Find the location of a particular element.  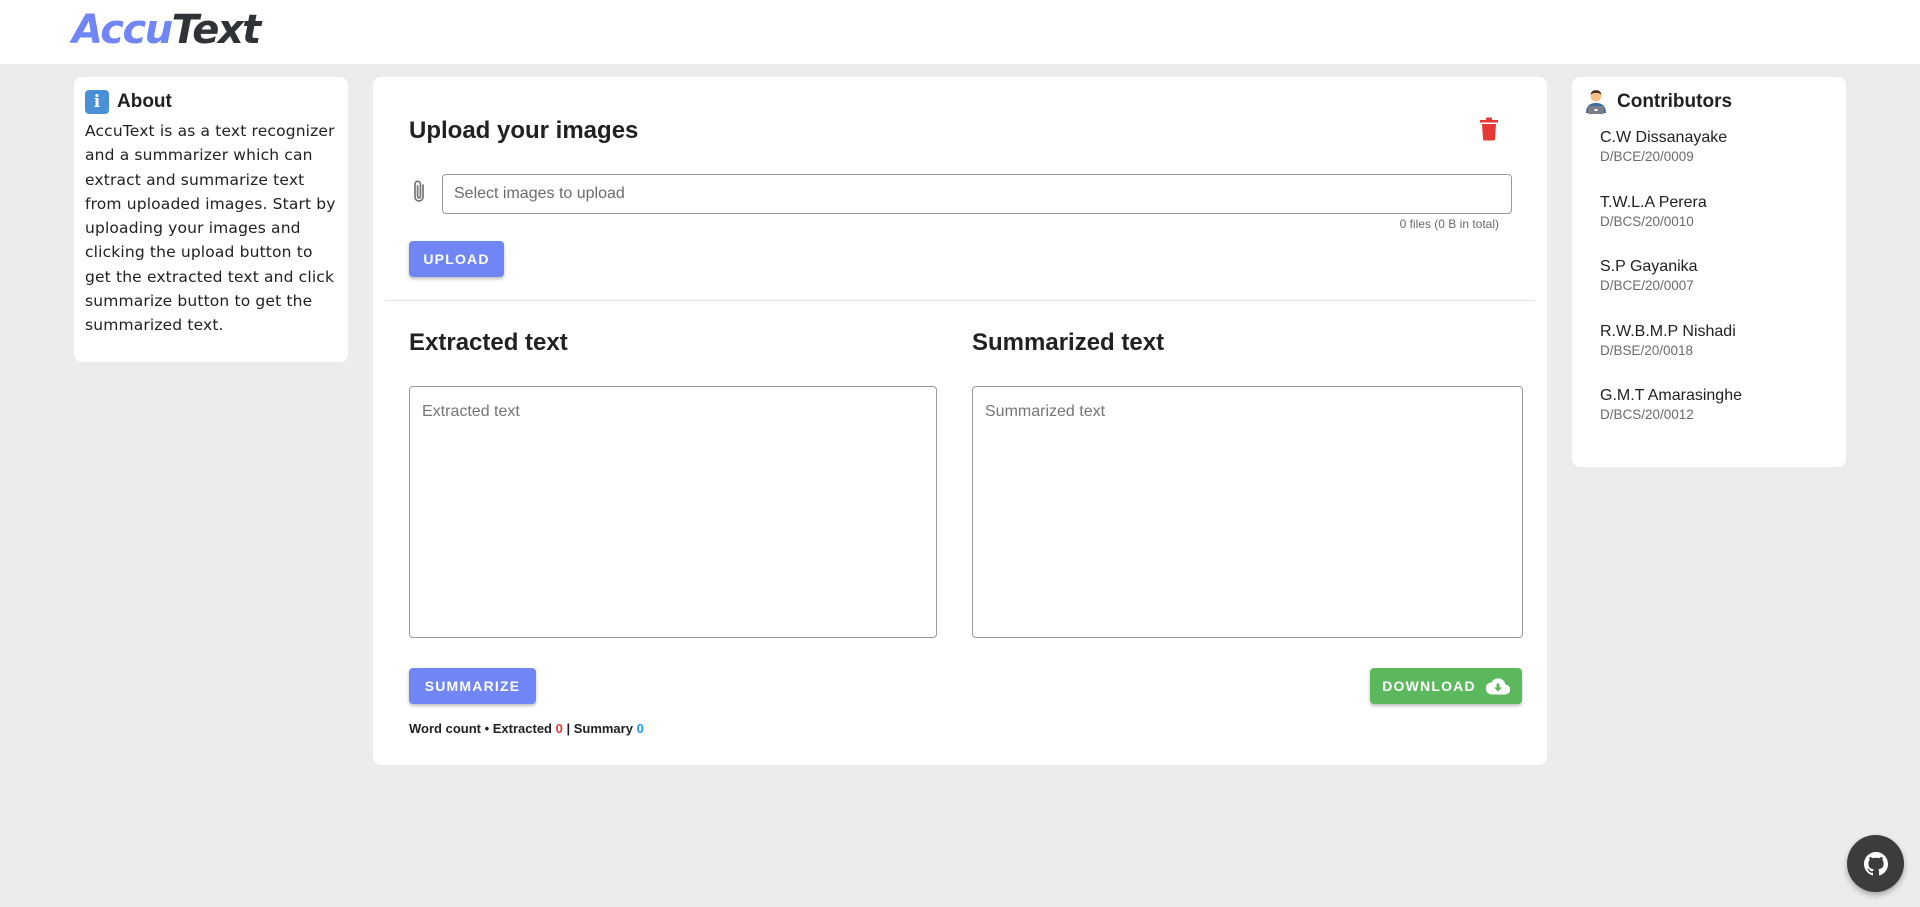

summarize-button: SUMMARIZE is located at coordinates (472, 686).